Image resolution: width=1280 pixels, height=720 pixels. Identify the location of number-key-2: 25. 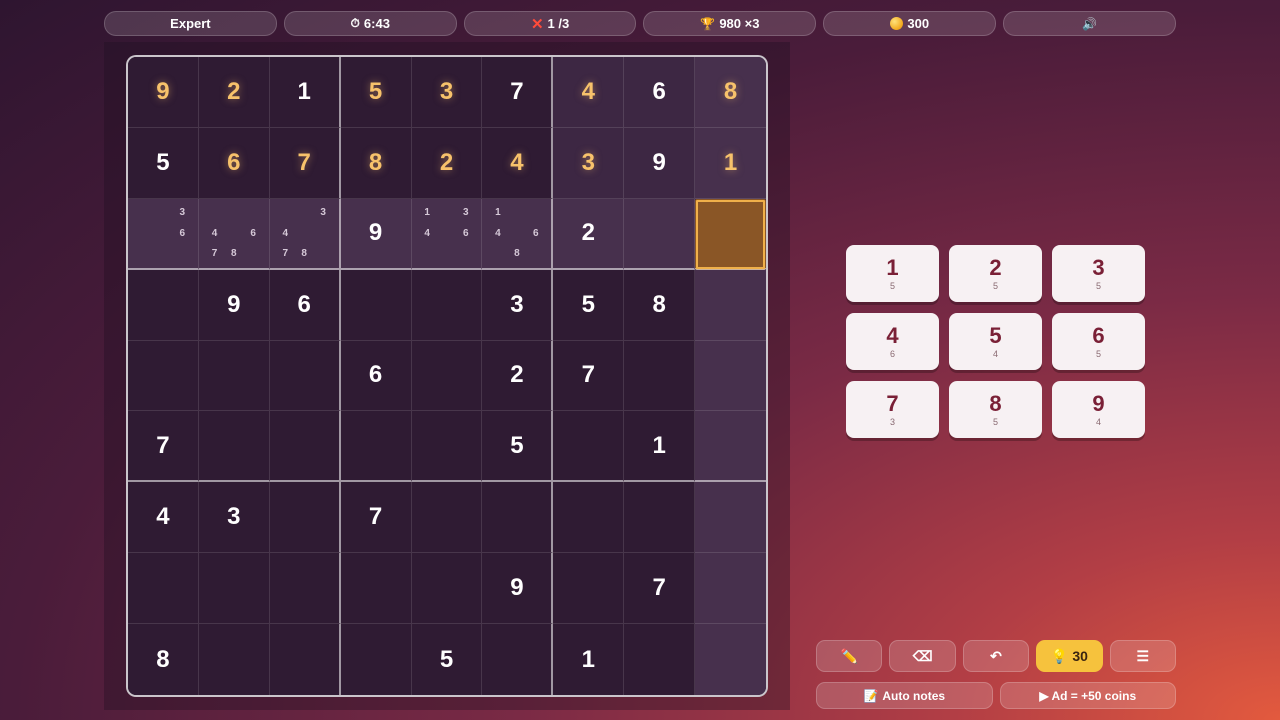
(995, 273).